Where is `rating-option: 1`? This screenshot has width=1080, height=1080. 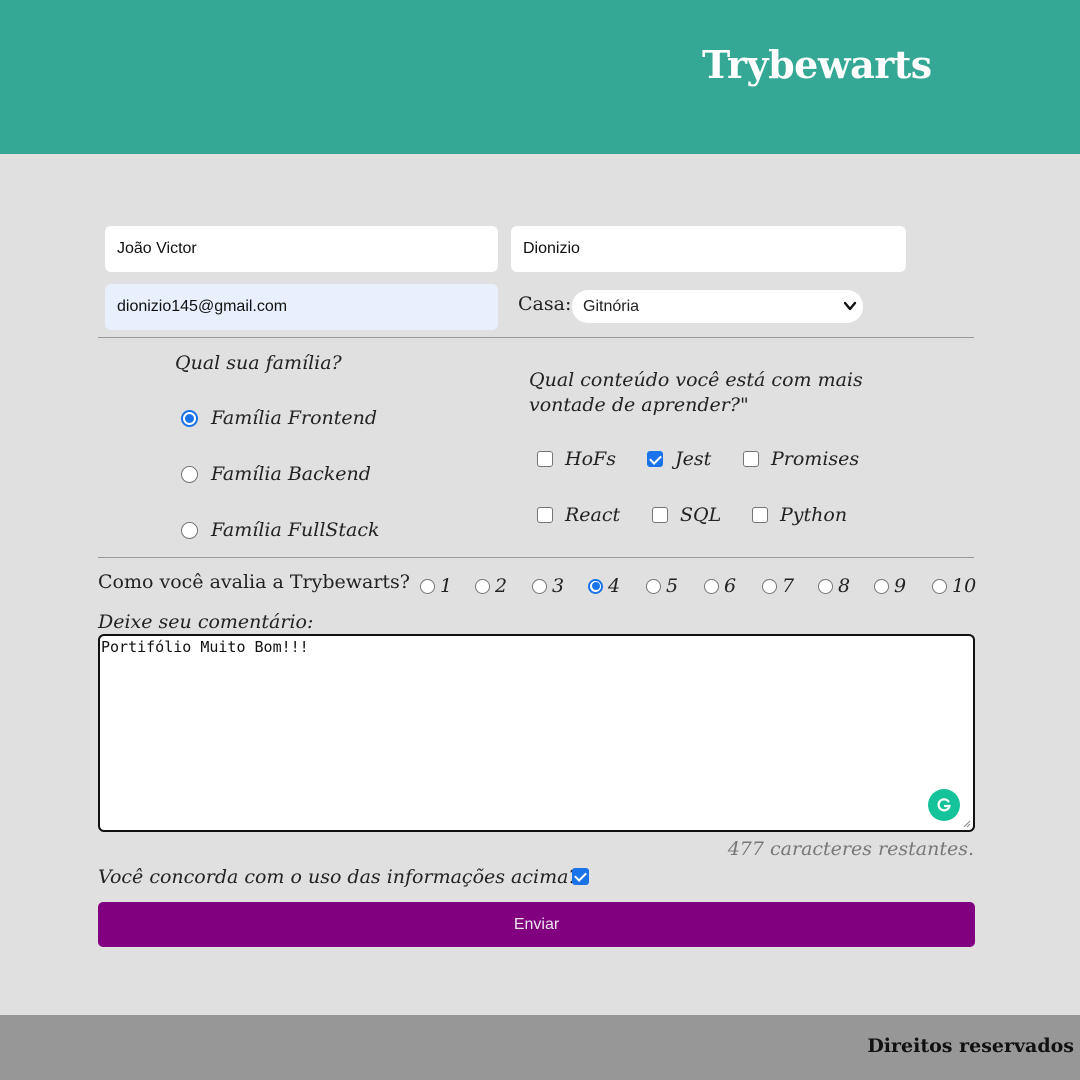
rating-option: 1 is located at coordinates (436, 586).